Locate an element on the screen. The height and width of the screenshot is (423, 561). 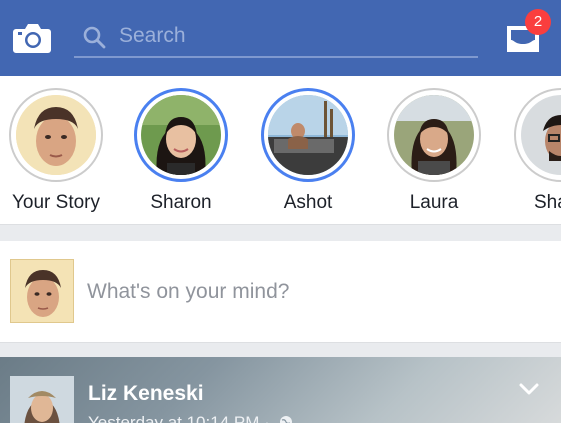
post-time: Yesterday at 10:14 PM · is located at coordinates (190, 418).